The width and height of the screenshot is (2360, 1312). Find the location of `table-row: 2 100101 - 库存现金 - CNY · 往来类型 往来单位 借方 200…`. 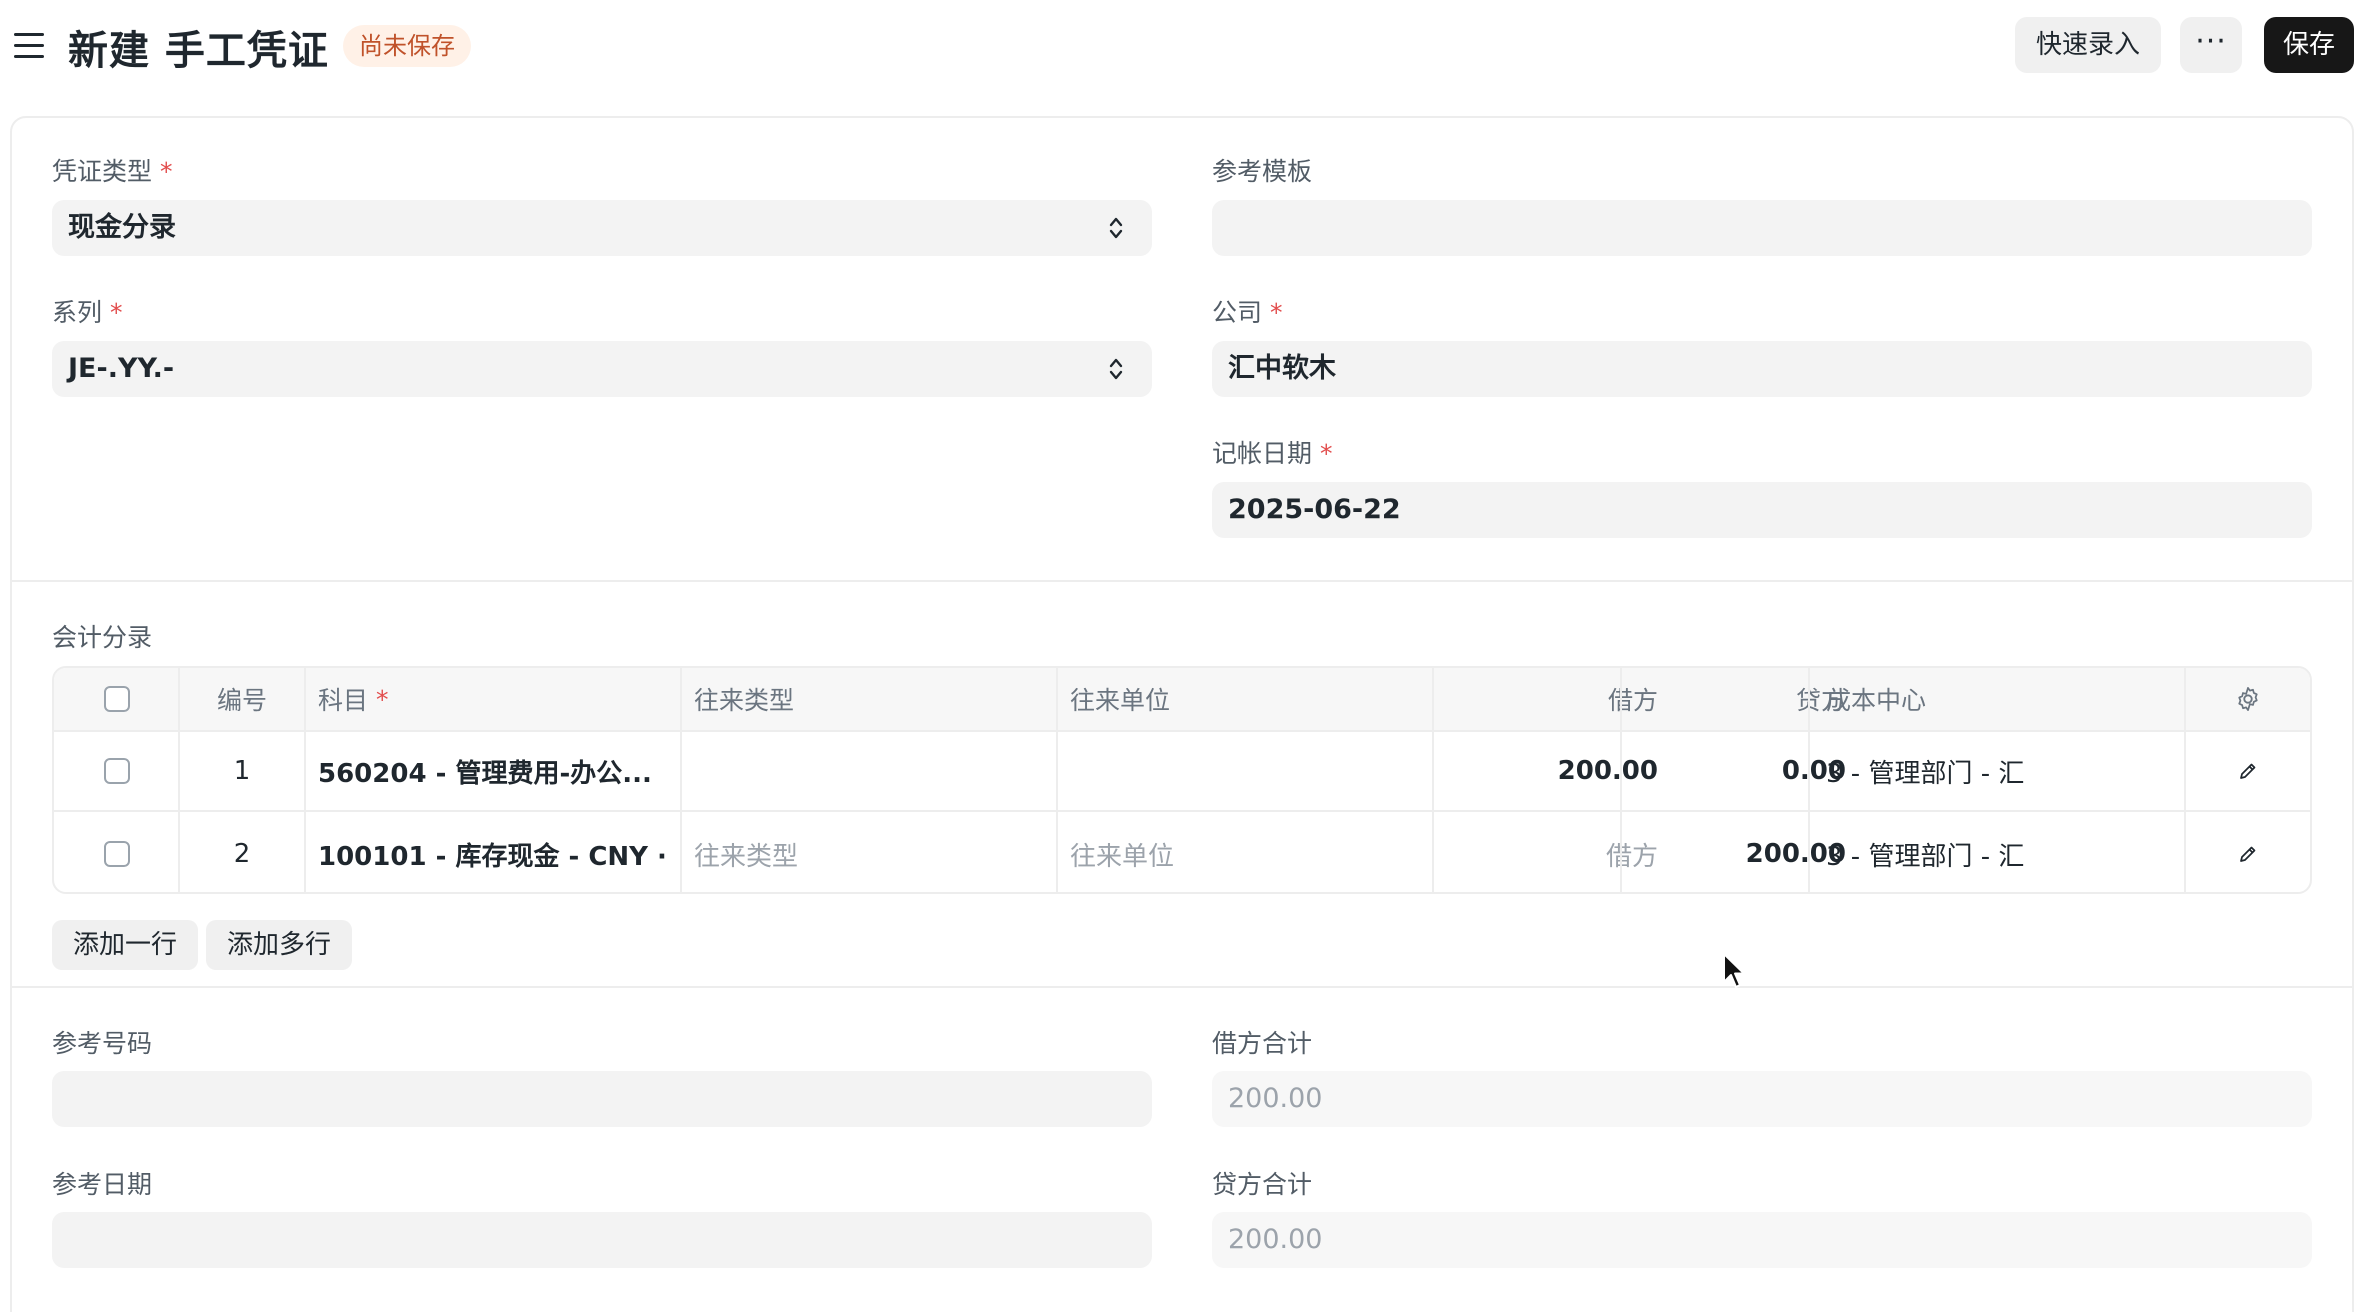

table-row: 2 100101 - 库存现金 - CNY · 往来类型 往来单位 借方 200… is located at coordinates (1182, 853).